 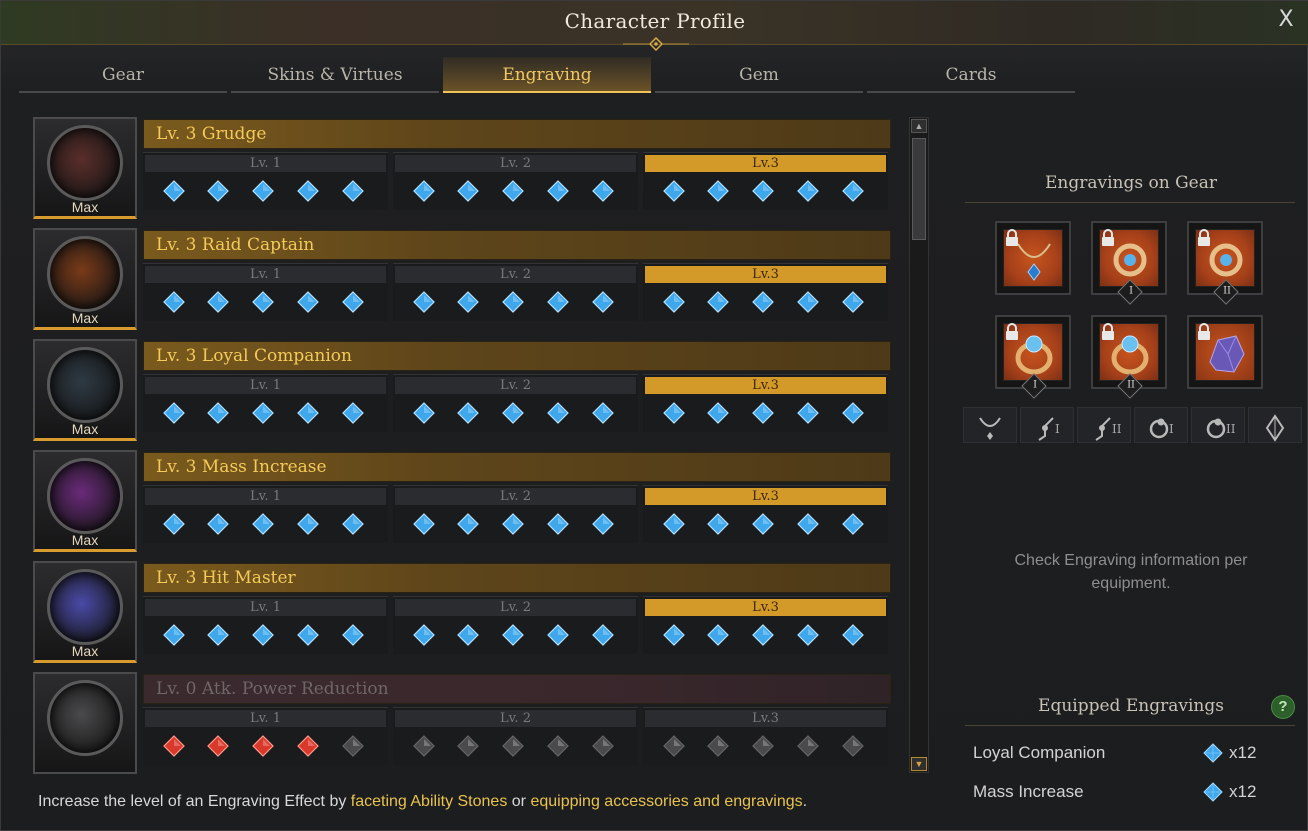 I want to click on engraving-name-bar: Lv. 3 Loyal Companion, so click(x=517, y=356).